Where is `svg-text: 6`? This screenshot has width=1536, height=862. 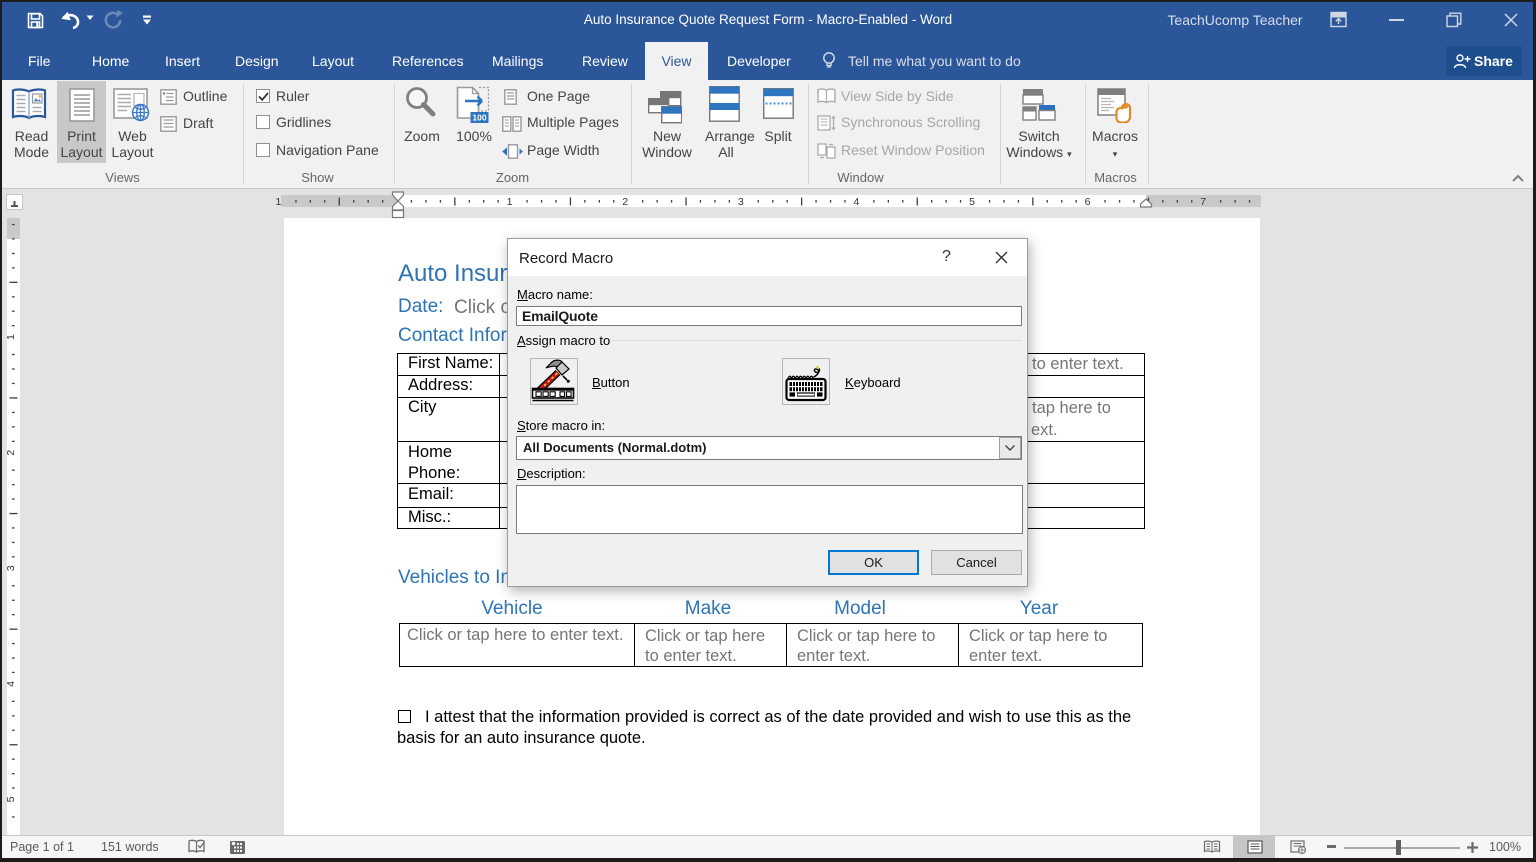 svg-text: 6 is located at coordinates (1088, 202).